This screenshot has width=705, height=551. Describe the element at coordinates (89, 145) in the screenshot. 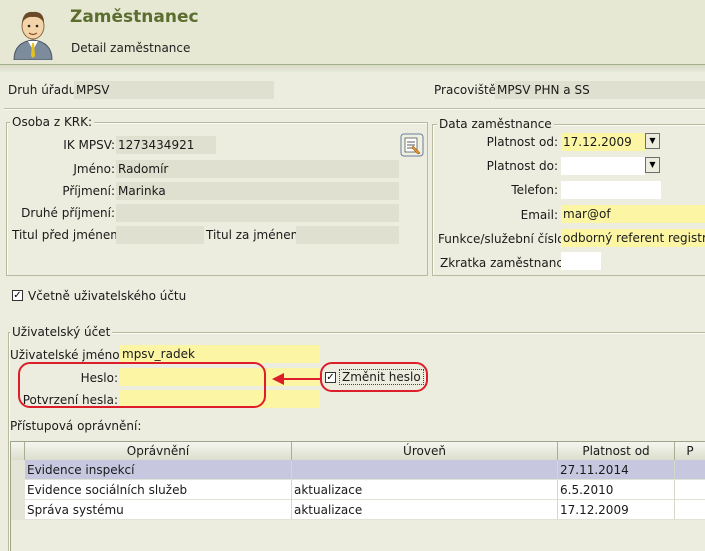

I see `ik-label: IK MPSV:` at that location.